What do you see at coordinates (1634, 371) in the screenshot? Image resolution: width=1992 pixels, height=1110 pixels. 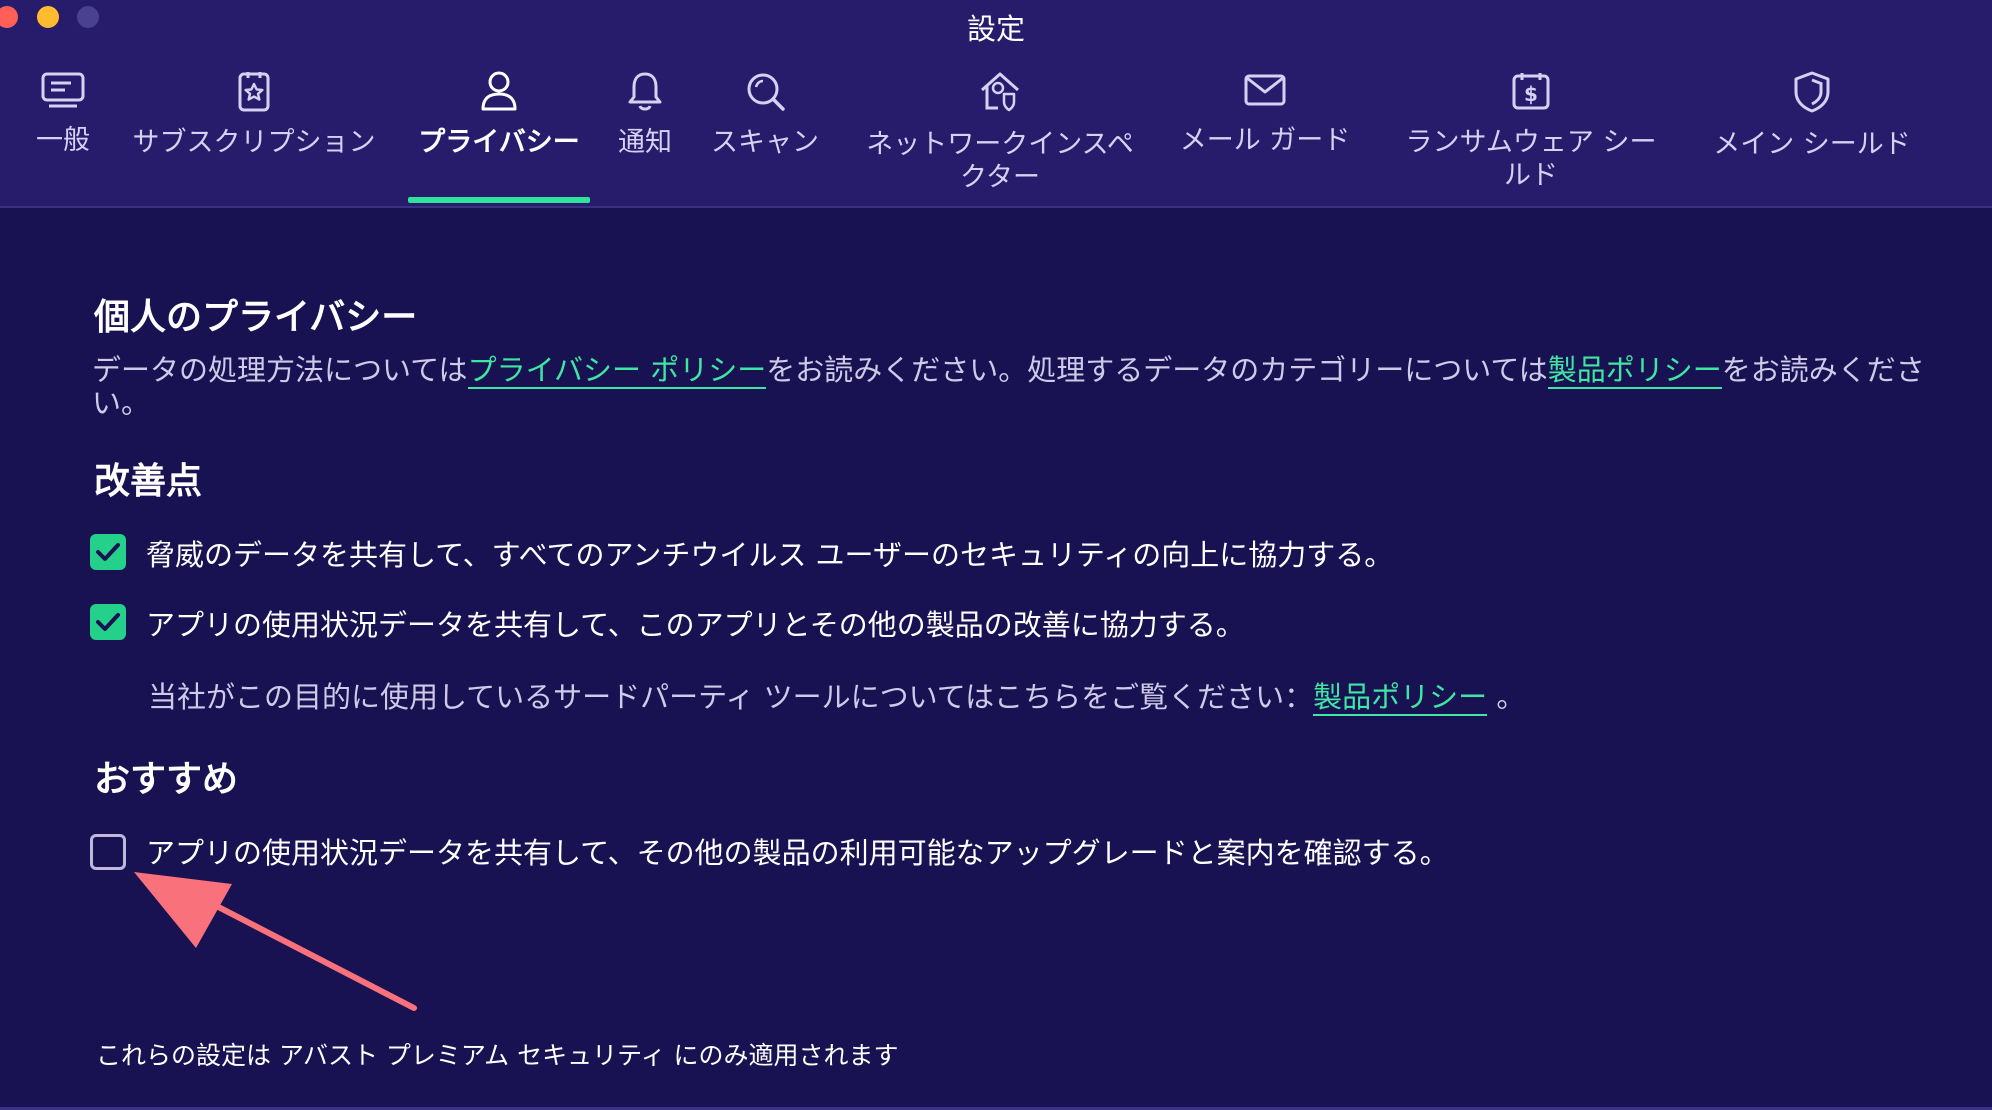 I see `product-policy-link: 製品ポリシー` at bounding box center [1634, 371].